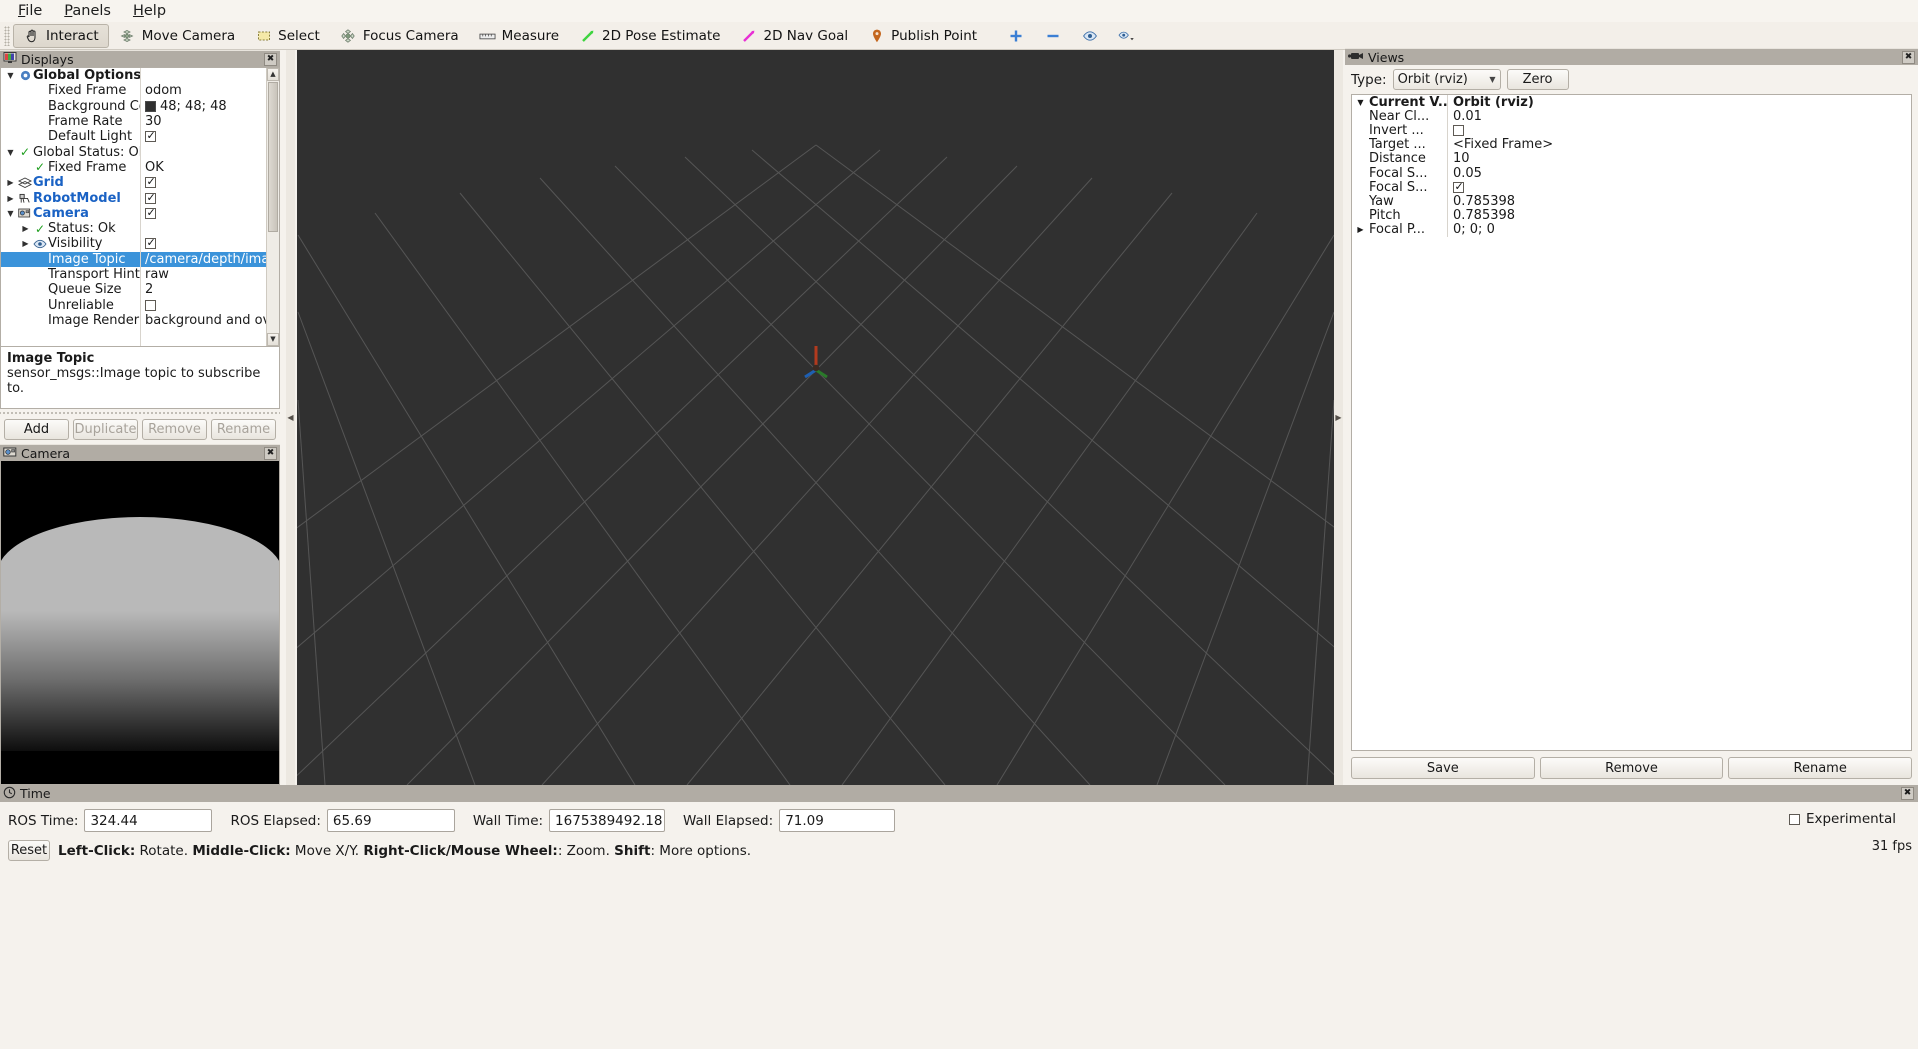 The width and height of the screenshot is (1918, 1049). I want to click on tool-select: Select, so click(287, 36).